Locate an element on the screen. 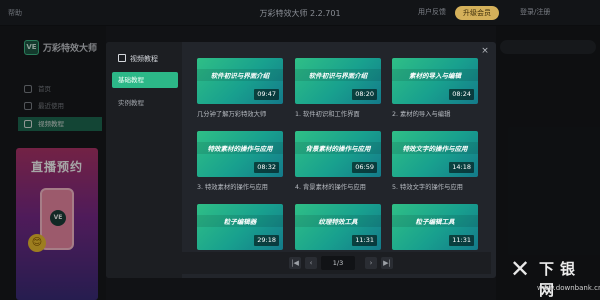 The height and width of the screenshot is (300, 600). video-card: 素材的导入与编辑 08:24 2. 素材的导入与编辑 is located at coordinates (435, 88).